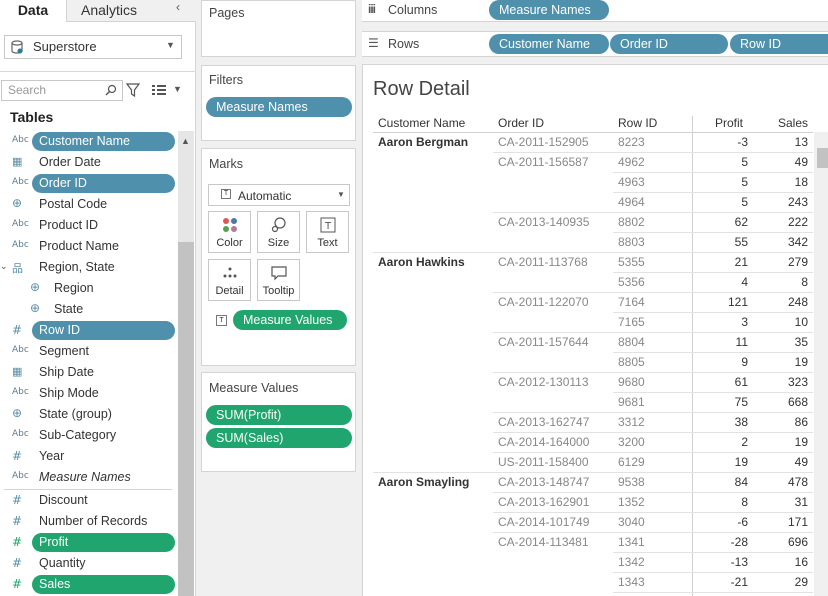 The height and width of the screenshot is (596, 828). Describe the element at coordinates (88, 204) in the screenshot. I see `field-item: ⊕ Postal Code` at that location.